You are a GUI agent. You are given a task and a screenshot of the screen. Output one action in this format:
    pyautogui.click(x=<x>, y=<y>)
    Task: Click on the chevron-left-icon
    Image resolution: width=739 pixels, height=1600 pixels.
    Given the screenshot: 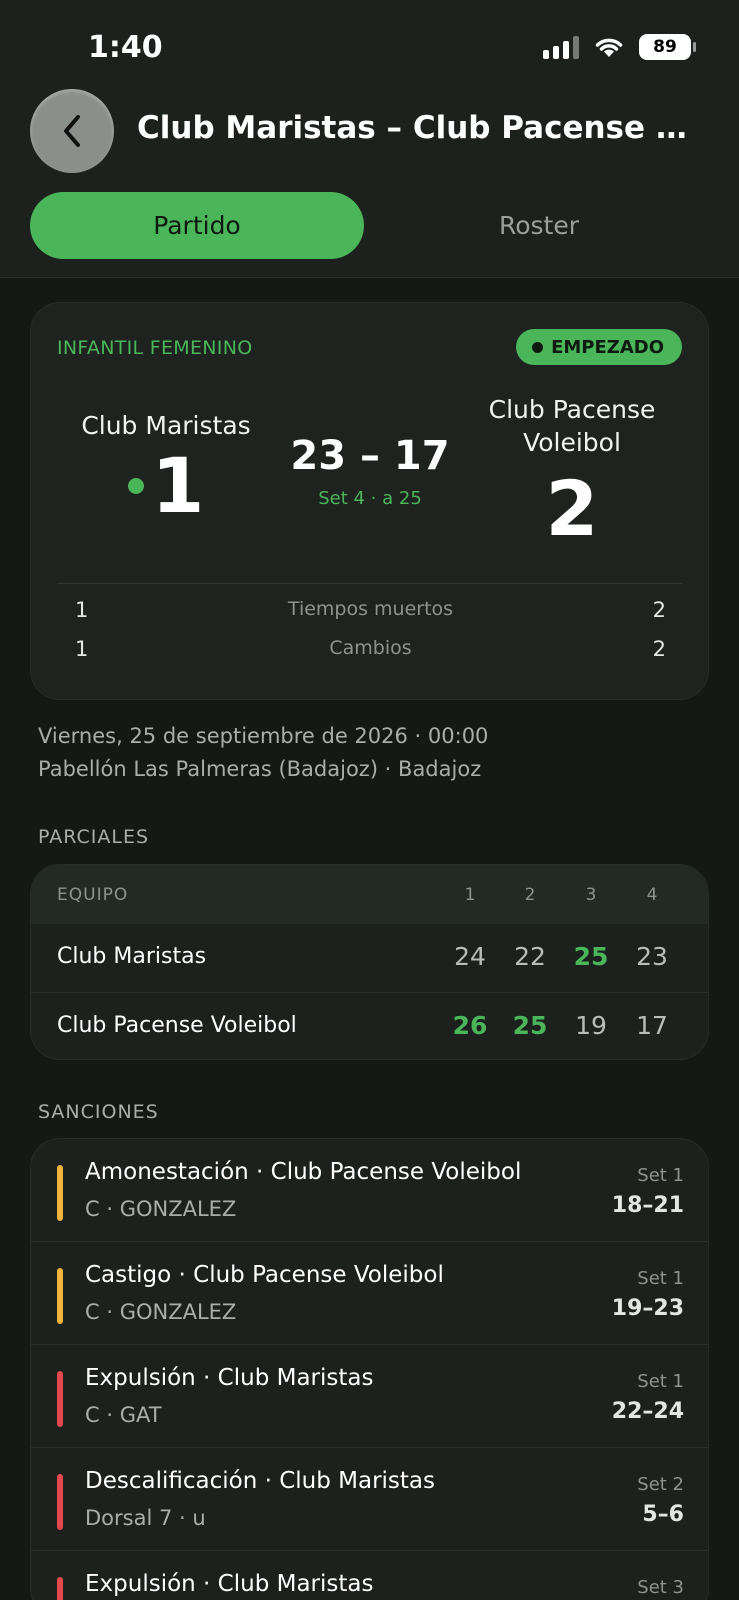 What is the action you would take?
    pyautogui.click(x=72, y=131)
    